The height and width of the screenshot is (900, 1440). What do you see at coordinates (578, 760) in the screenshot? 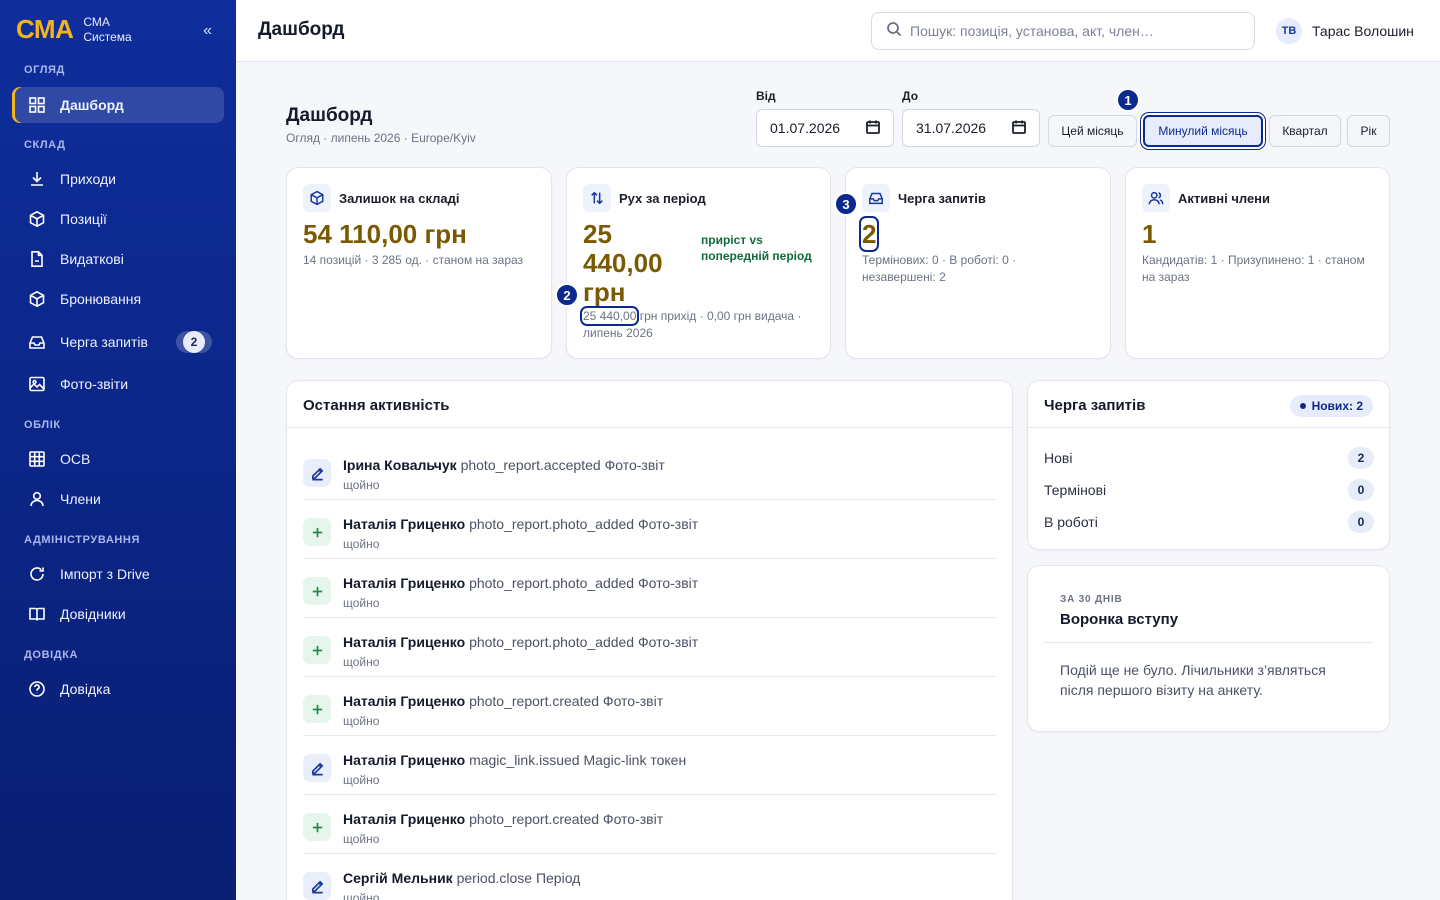
I see `activity-action: magic_link.issued Magic-link токен` at bounding box center [578, 760].